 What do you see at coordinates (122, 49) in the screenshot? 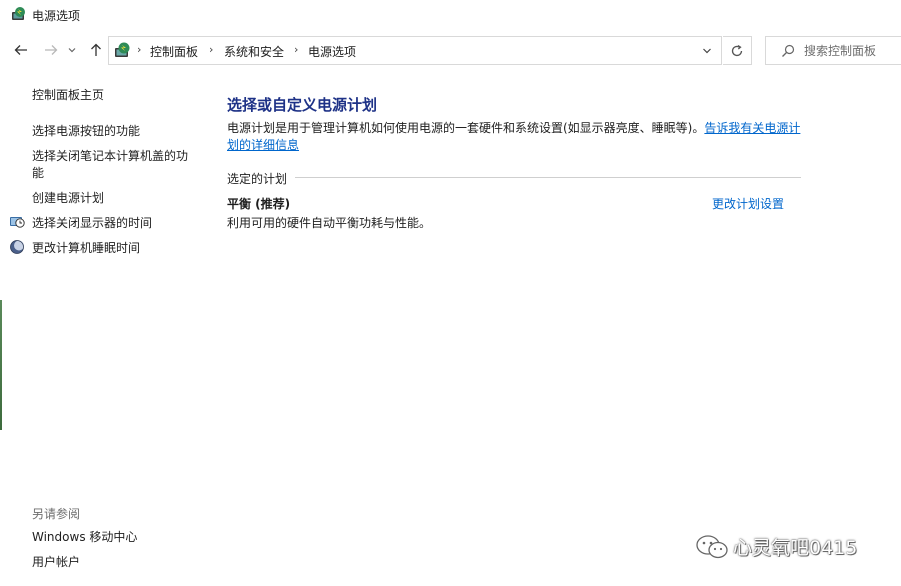
I see `control-panel-icon` at bounding box center [122, 49].